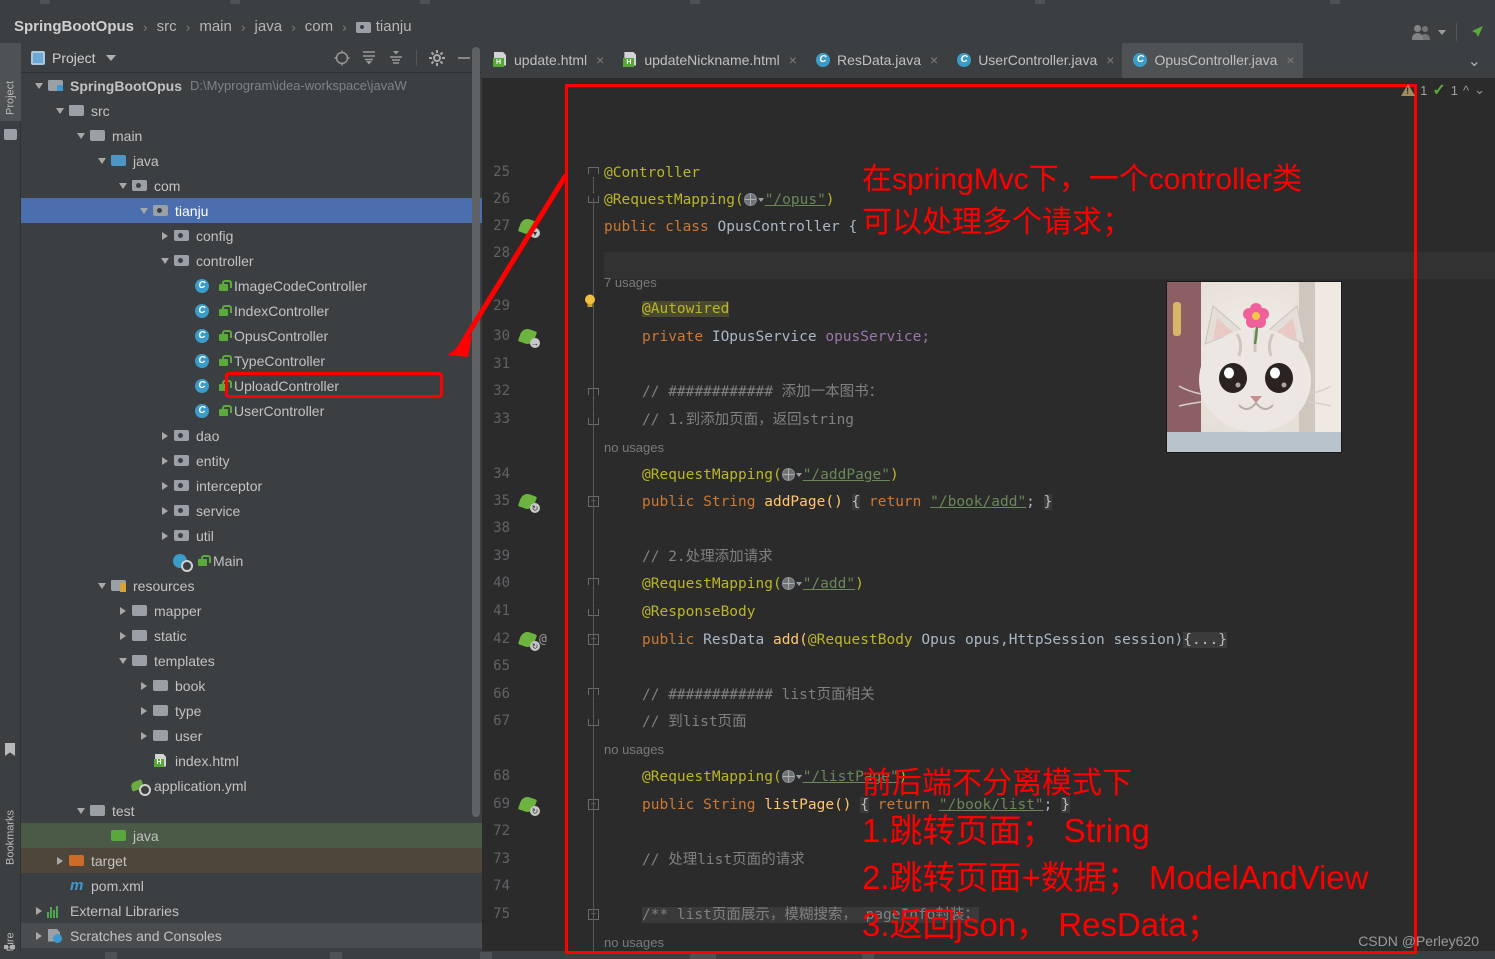 This screenshot has width=1495, height=959. What do you see at coordinates (1474, 60) in the screenshot?
I see `editor-tabs-overflow-icon: ⌄` at bounding box center [1474, 60].